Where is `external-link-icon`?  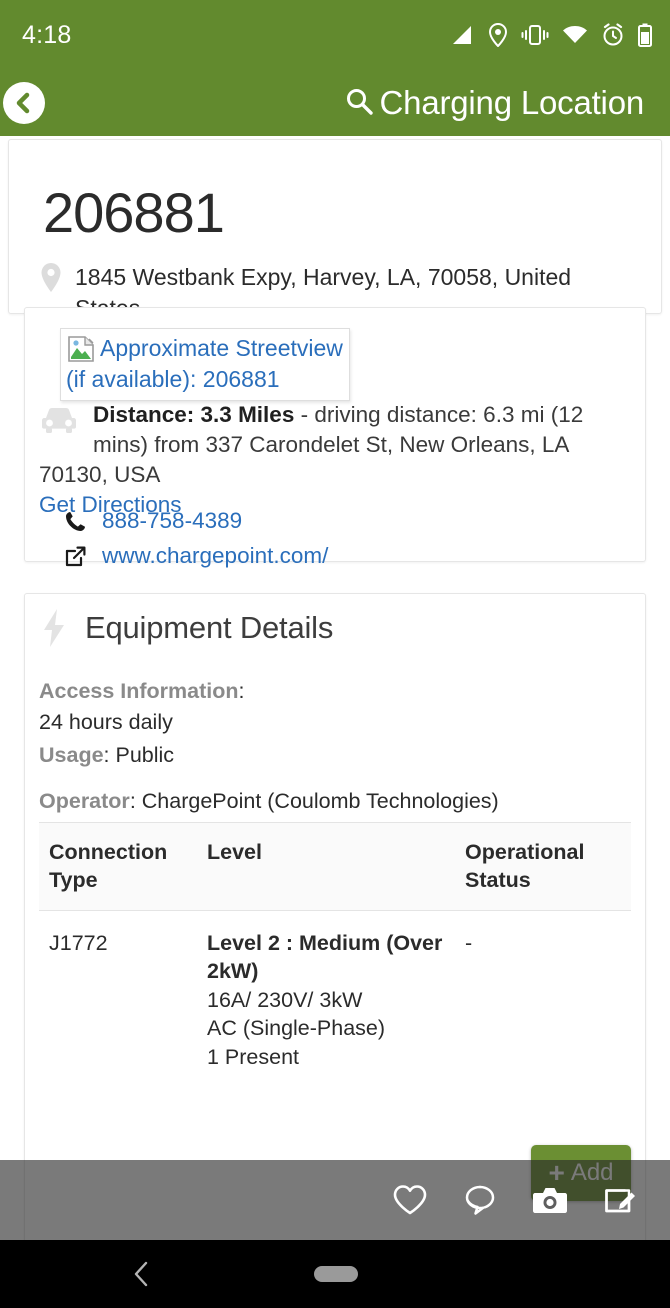 external-link-icon is located at coordinates (75, 556).